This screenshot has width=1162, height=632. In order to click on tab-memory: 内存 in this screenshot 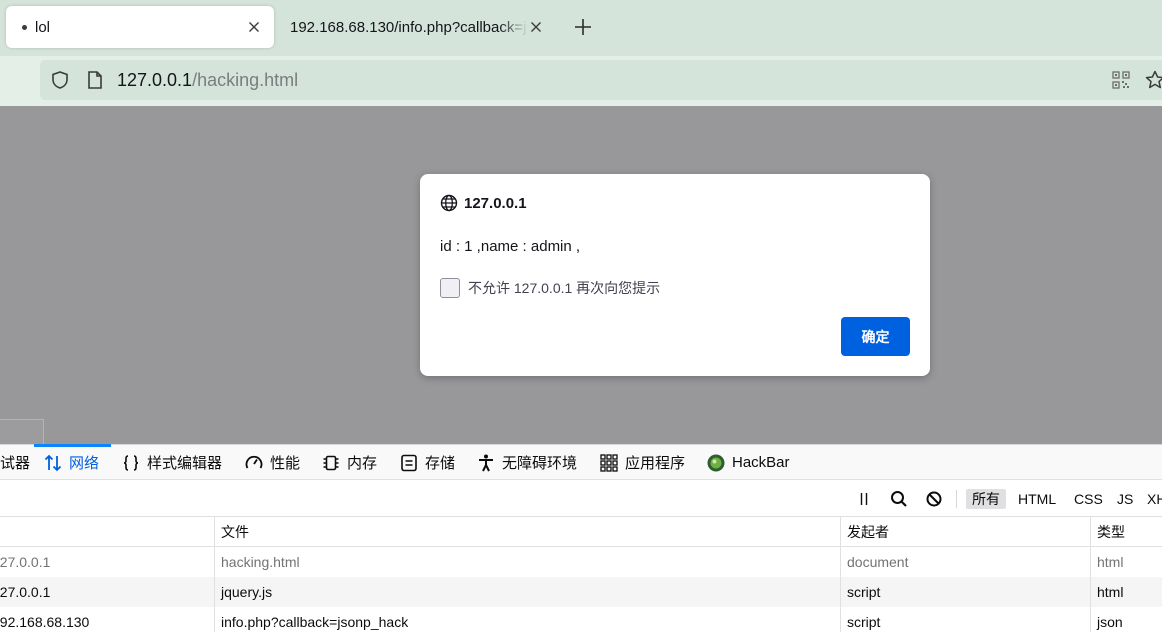, I will do `click(349, 462)`.